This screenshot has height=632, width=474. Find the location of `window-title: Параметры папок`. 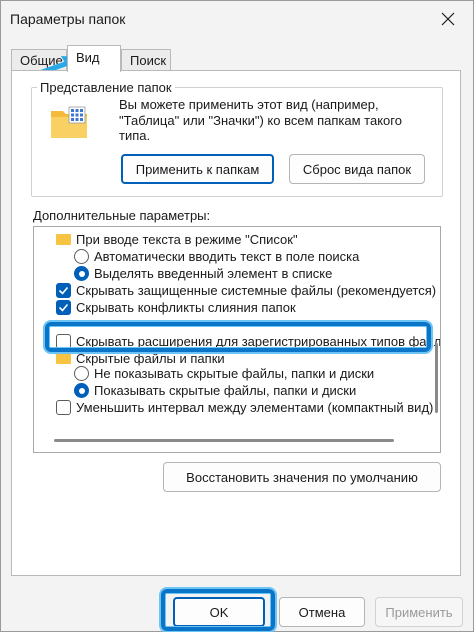

window-title: Параметры папок is located at coordinates (68, 19).